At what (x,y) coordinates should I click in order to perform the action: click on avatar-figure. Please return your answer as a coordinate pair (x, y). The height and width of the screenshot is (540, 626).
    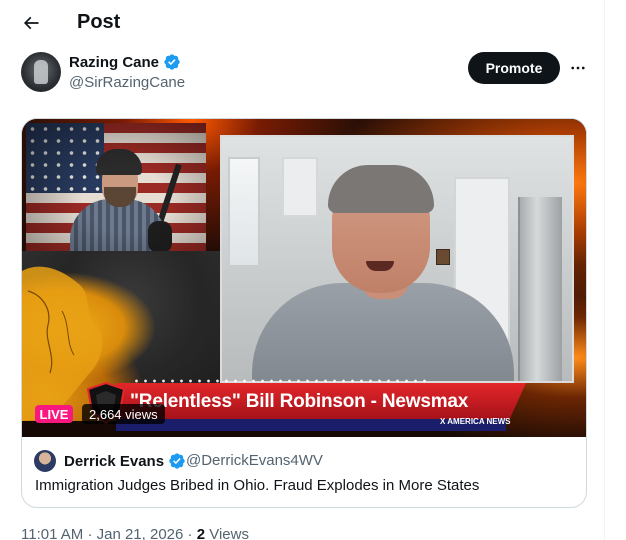
    Looking at the image, I should click on (41, 72).